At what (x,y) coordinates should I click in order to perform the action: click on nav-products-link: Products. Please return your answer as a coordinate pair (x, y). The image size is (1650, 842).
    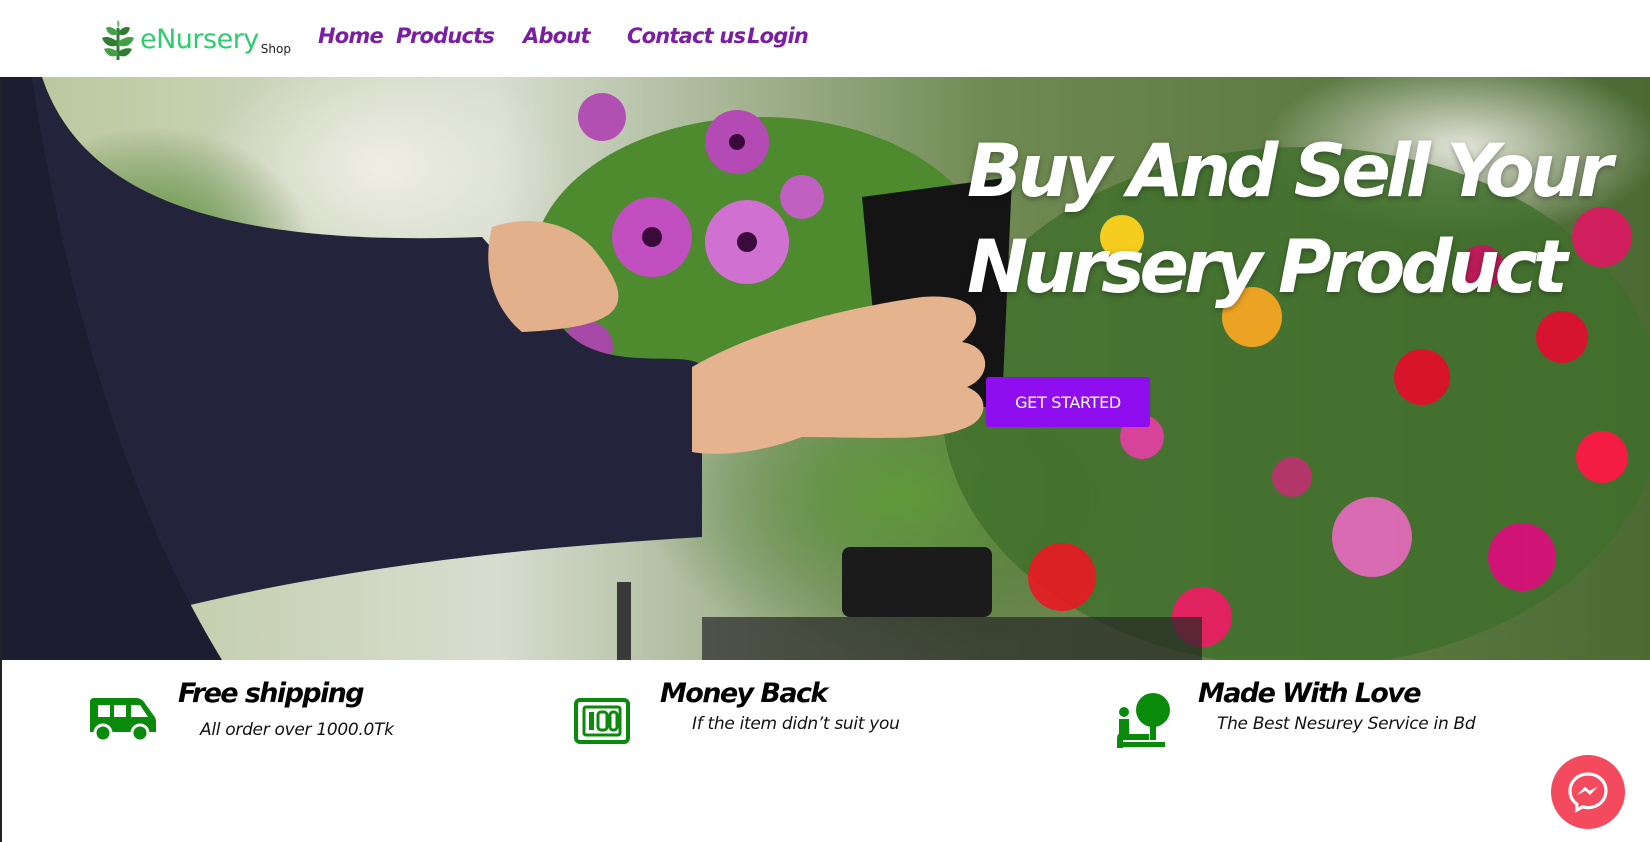
    Looking at the image, I should click on (445, 36).